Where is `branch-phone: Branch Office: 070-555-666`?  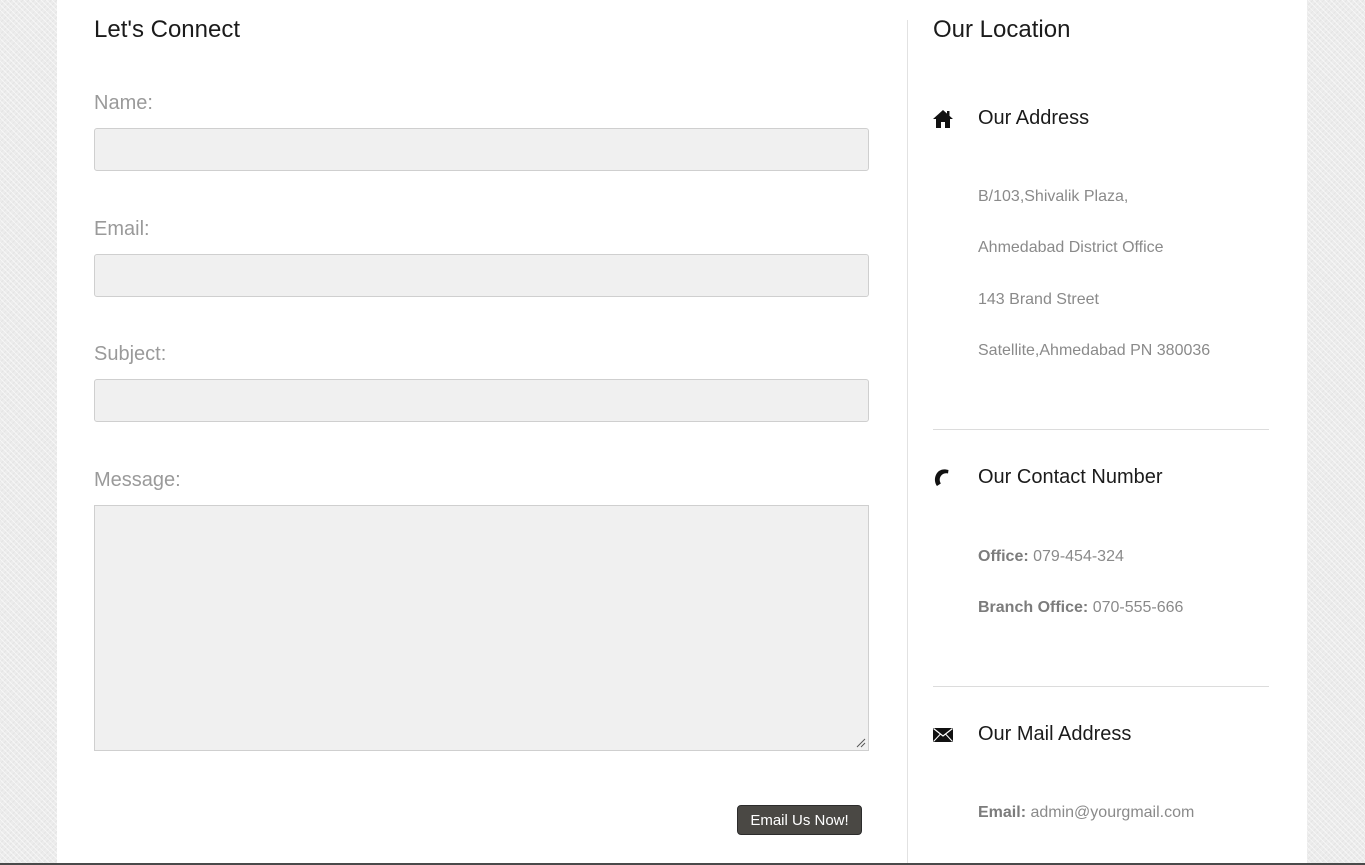 branch-phone: Branch Office: 070-555-666 is located at coordinates (1080, 608).